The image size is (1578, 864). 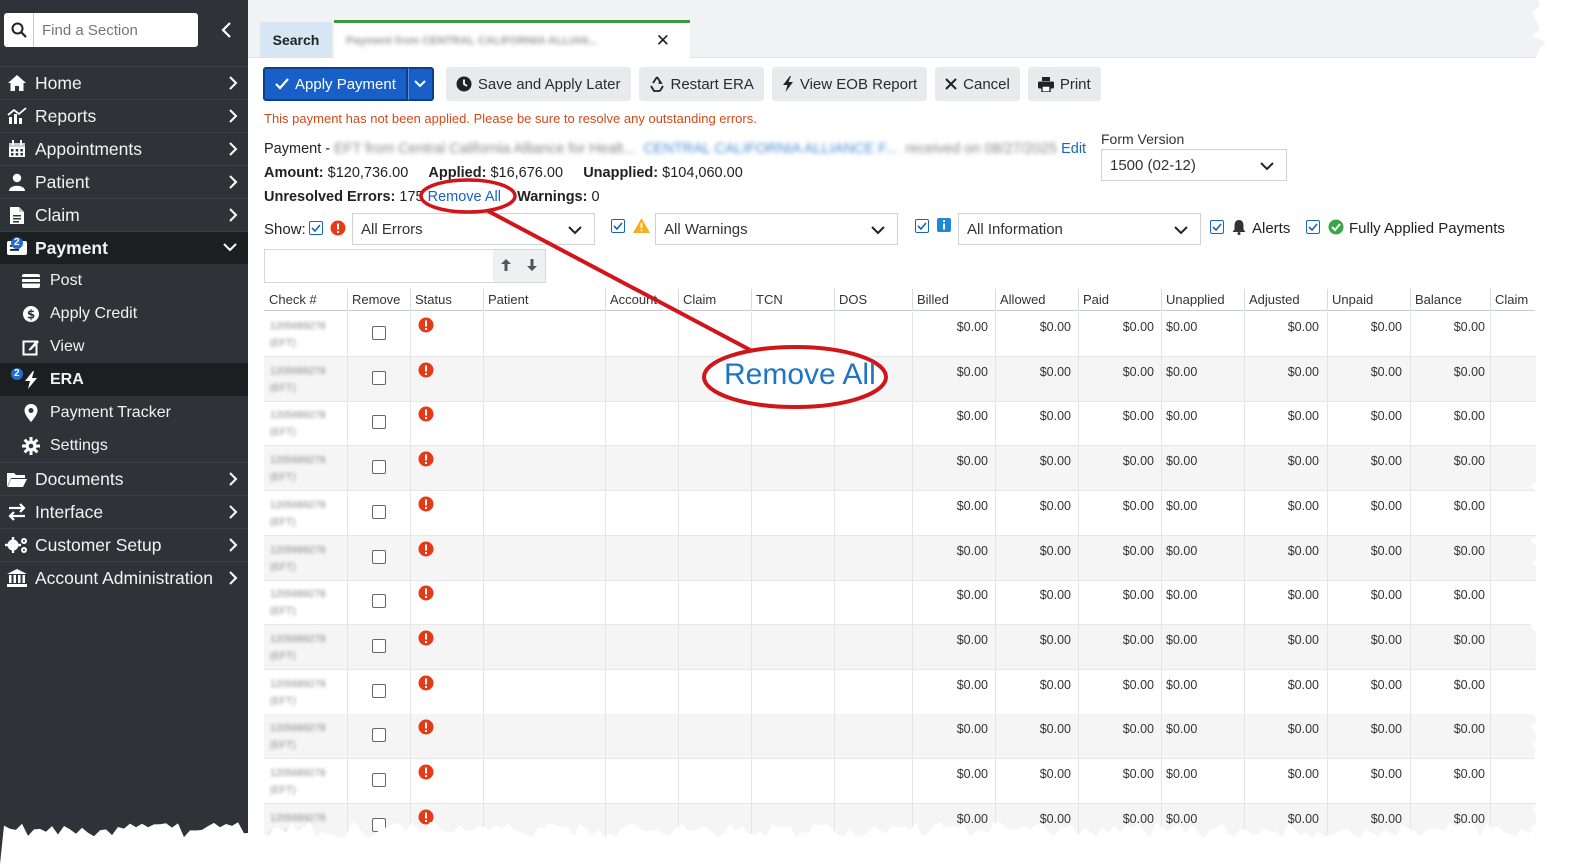 What do you see at coordinates (124, 82) in the screenshot?
I see `nav-home: Home` at bounding box center [124, 82].